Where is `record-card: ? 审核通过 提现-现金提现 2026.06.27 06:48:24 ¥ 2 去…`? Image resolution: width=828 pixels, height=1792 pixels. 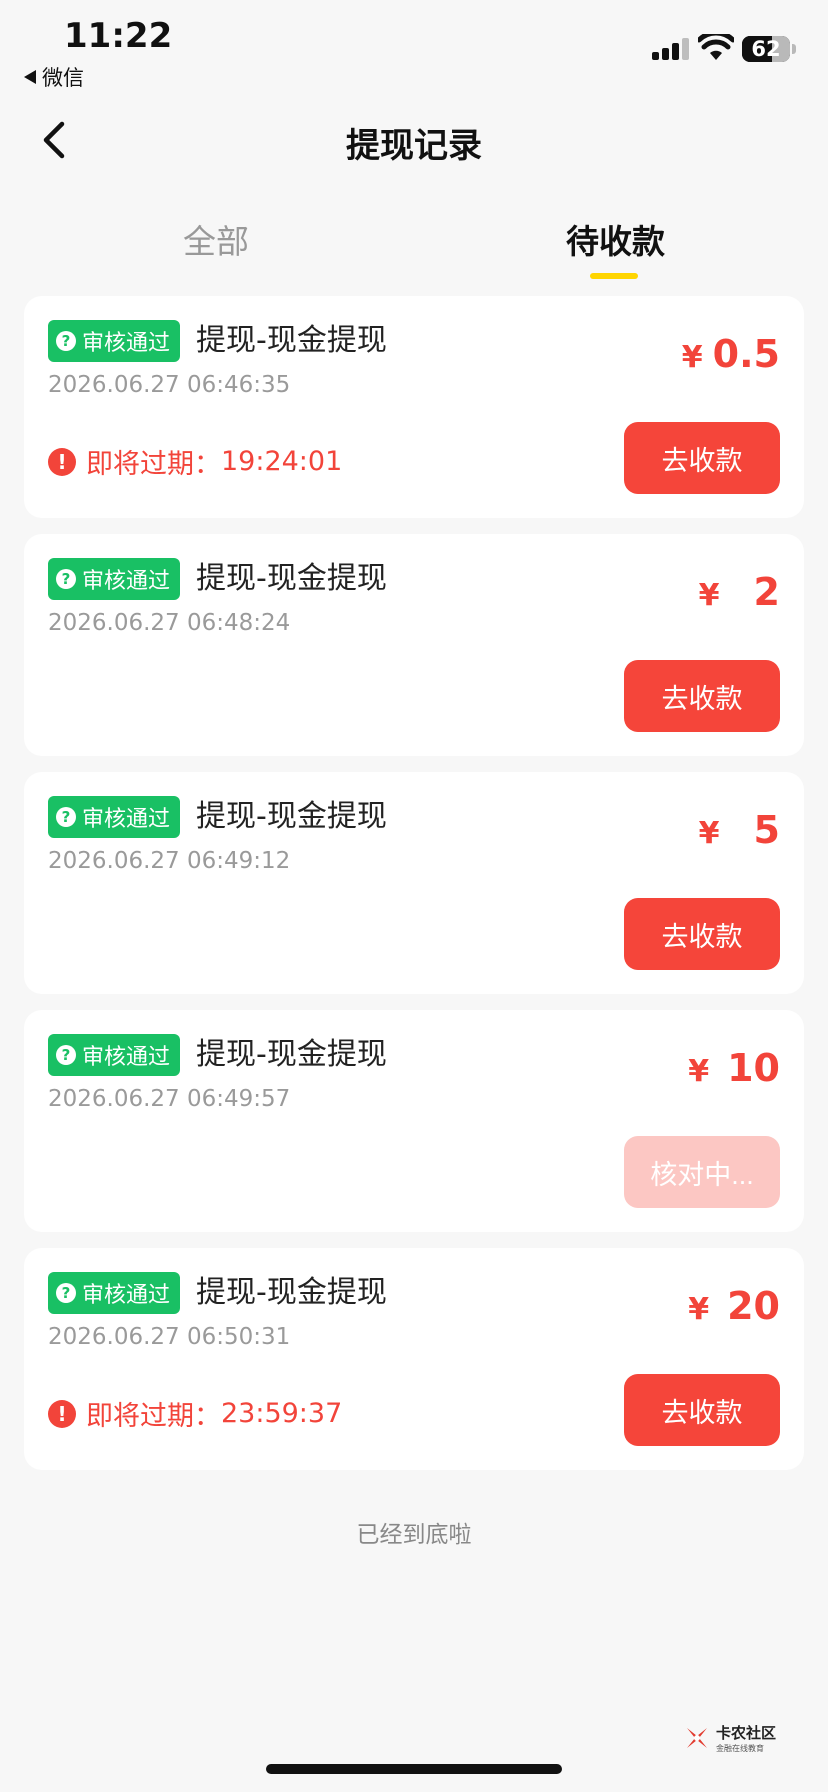 record-card: ? 审核通过 提现-现金提现 2026.06.27 06:48:24 ¥ 2 去… is located at coordinates (414, 645).